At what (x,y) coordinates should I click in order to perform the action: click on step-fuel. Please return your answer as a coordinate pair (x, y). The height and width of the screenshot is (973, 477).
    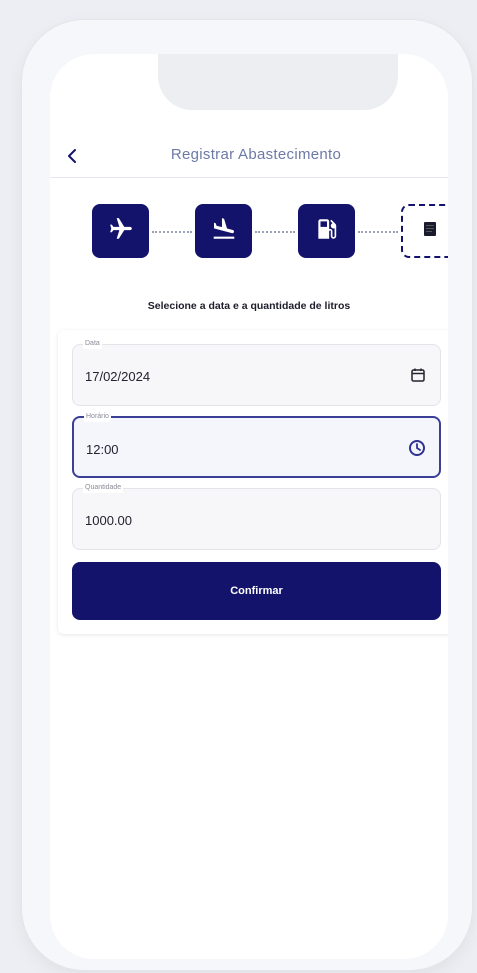
    Looking at the image, I should click on (326, 231).